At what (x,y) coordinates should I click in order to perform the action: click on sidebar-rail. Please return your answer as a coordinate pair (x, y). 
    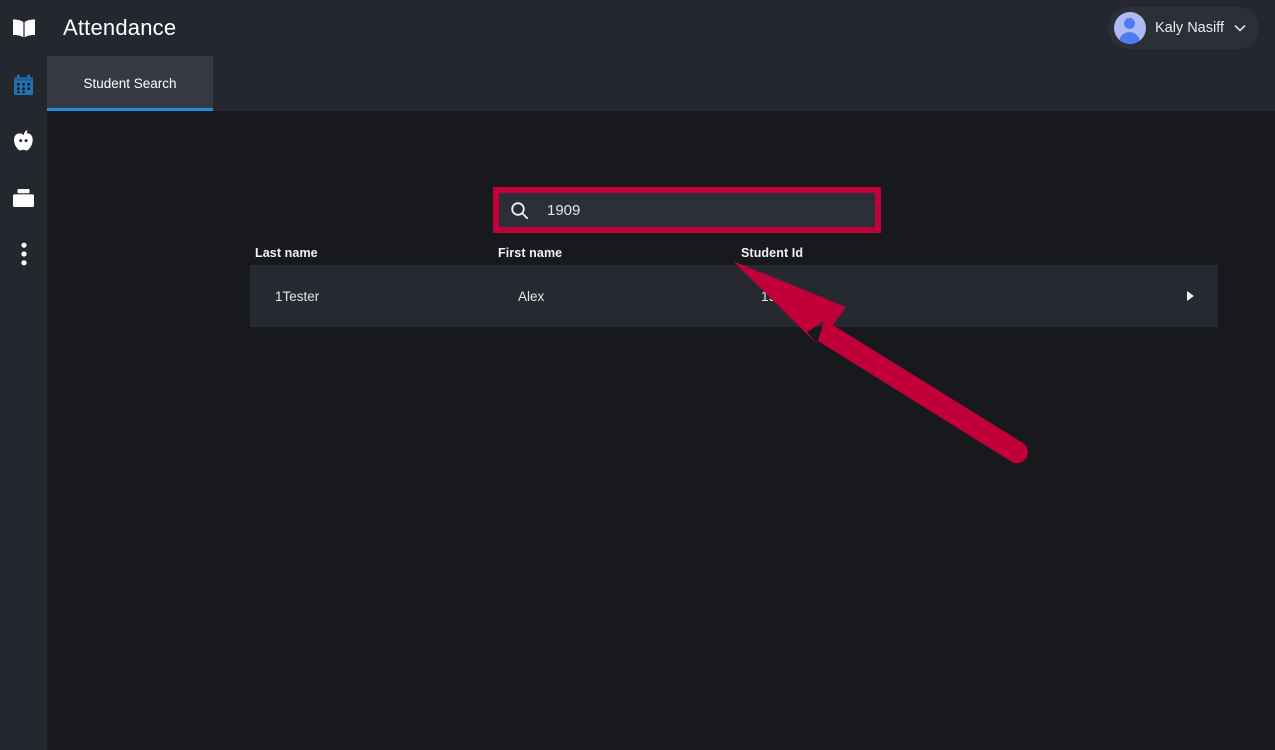
    Looking at the image, I should click on (23, 375).